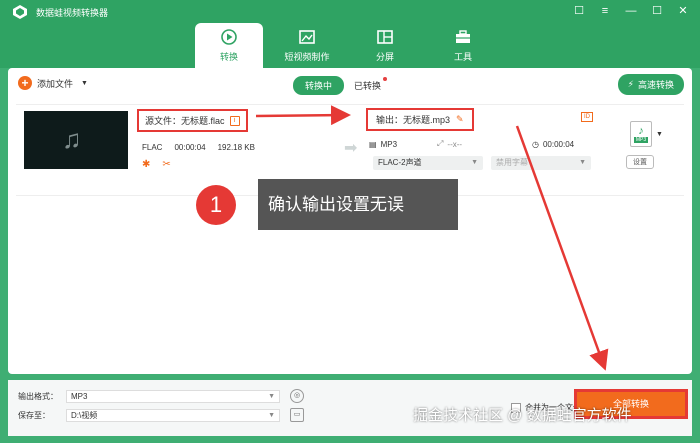  What do you see at coordinates (368, 86) in the screenshot?
I see `converted-label: 已转换` at bounding box center [368, 86].